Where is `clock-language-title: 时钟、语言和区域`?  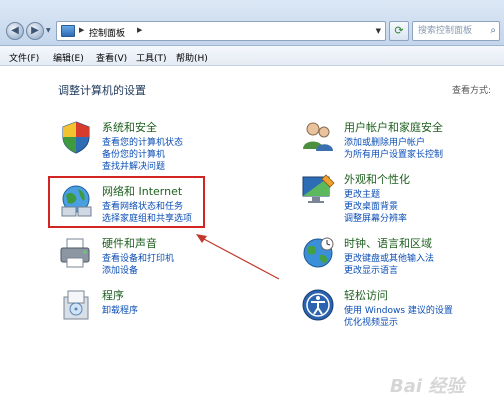
clock-language-title: 时钟、语言和区域 is located at coordinates (388, 243).